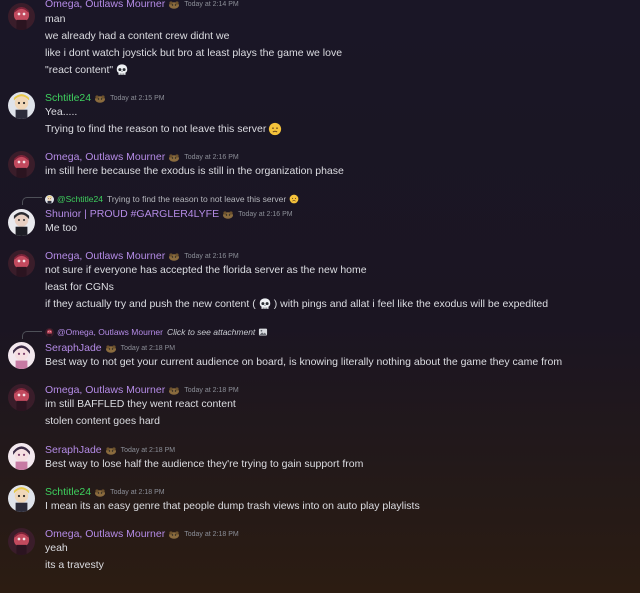  I want to click on message-line: stolen content goes hard, so click(102, 421).